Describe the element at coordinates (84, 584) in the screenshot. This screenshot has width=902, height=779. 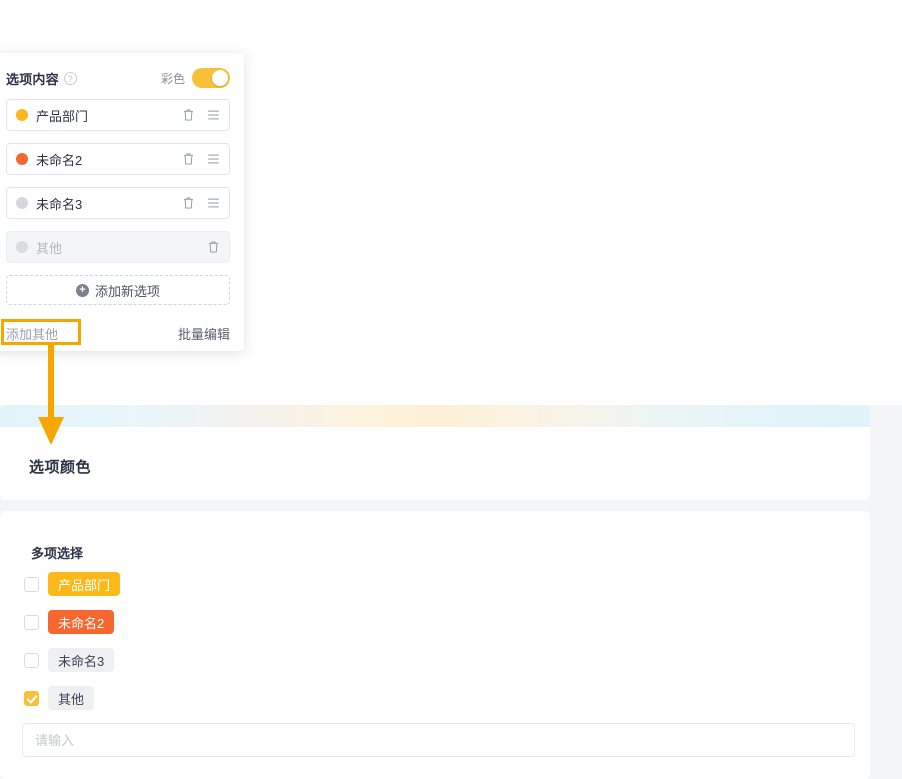
I see `checkbox-label-chip: 产品部门` at that location.